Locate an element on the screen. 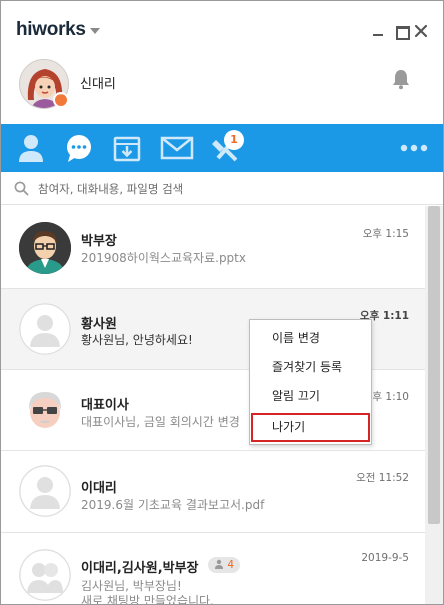 The height and width of the screenshot is (605, 444). search-bar is located at coordinates (222, 188).